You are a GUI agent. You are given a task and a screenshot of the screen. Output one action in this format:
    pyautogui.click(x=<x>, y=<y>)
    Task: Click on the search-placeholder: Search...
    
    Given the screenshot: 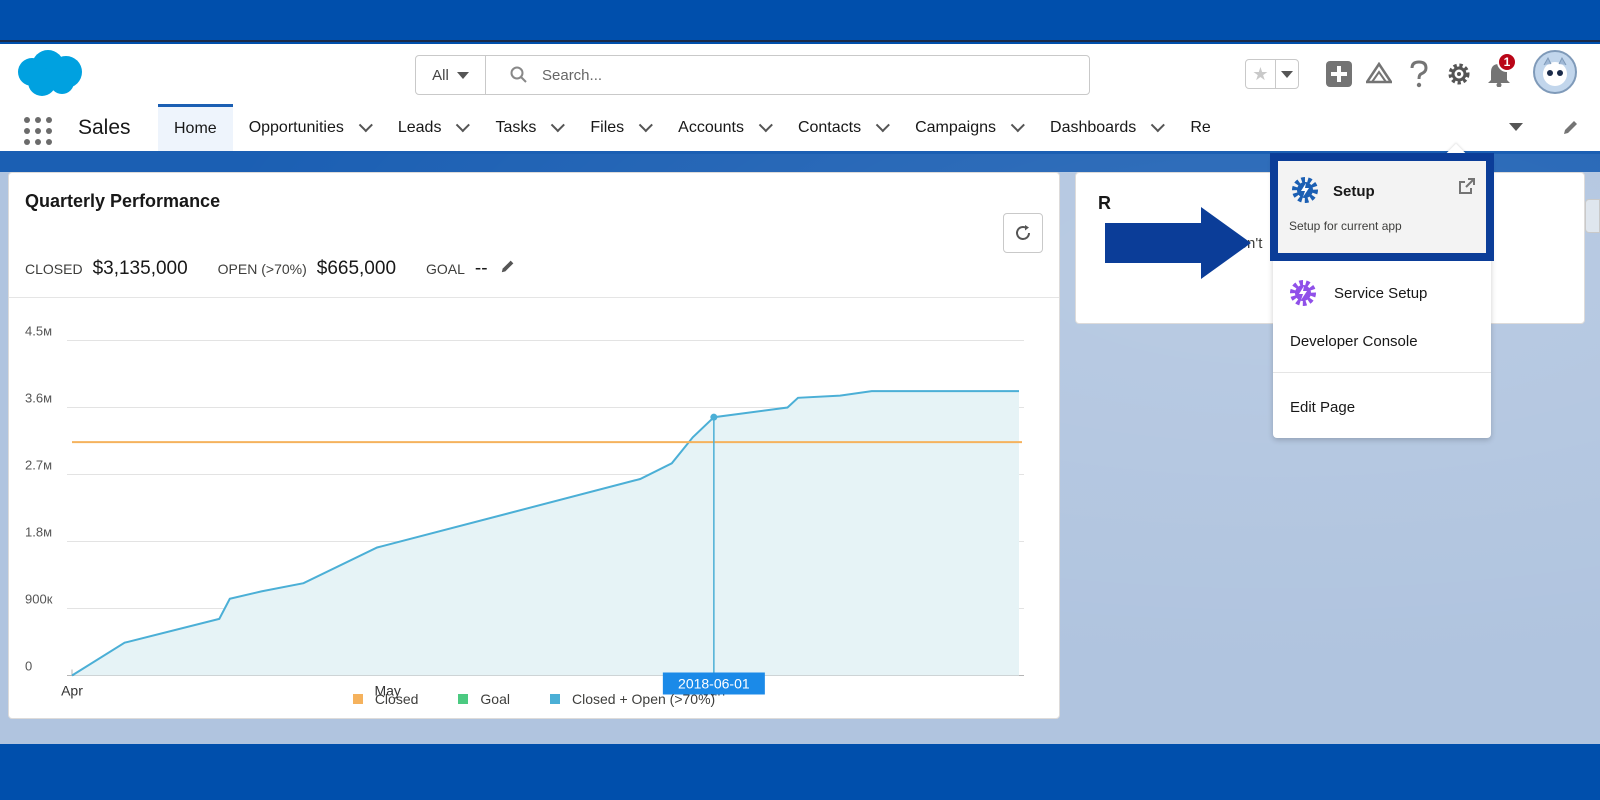 What is the action you would take?
    pyautogui.click(x=572, y=75)
    